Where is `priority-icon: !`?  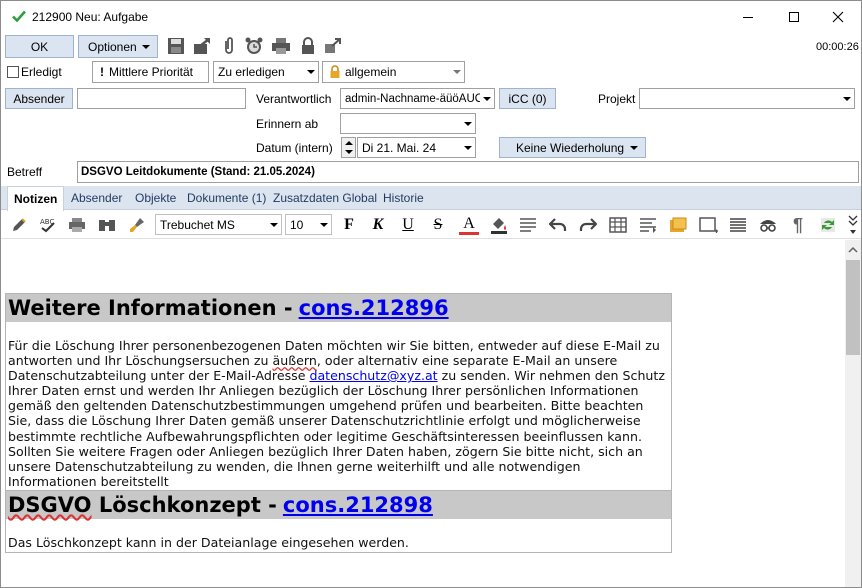
priority-icon: ! is located at coordinates (102, 72).